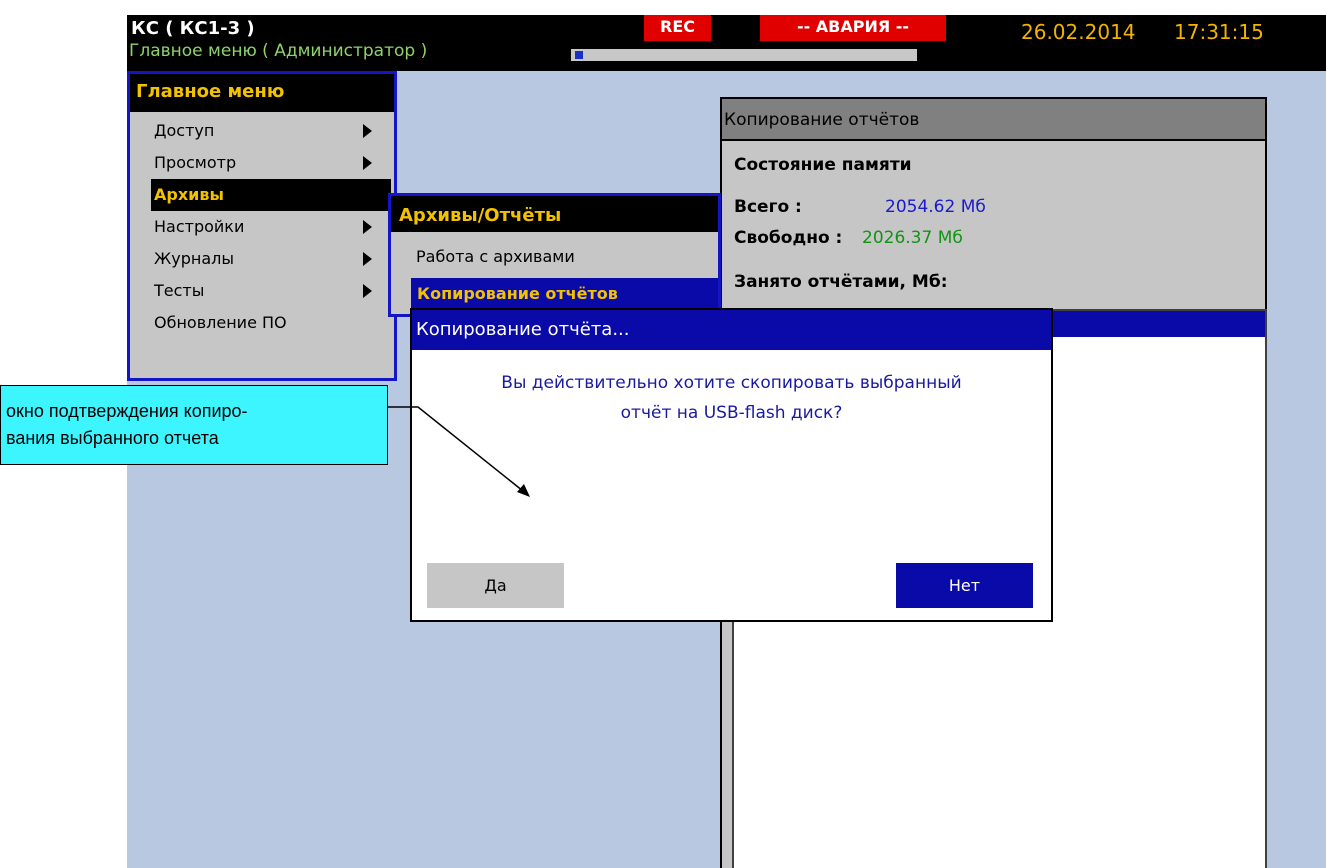 The image size is (1326, 868). Describe the element at coordinates (459, 451) in the screenshot. I see `callout-arrow` at that location.